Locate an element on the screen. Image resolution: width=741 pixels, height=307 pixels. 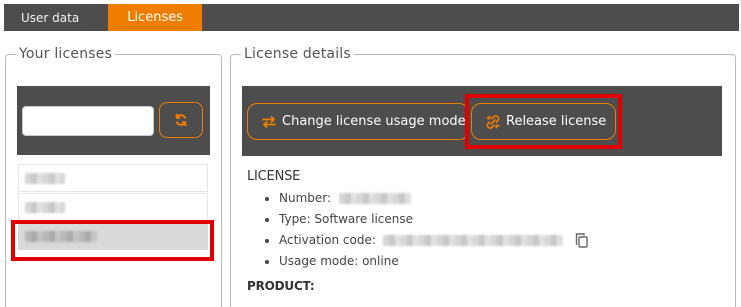
refresh-button is located at coordinates (181, 120).